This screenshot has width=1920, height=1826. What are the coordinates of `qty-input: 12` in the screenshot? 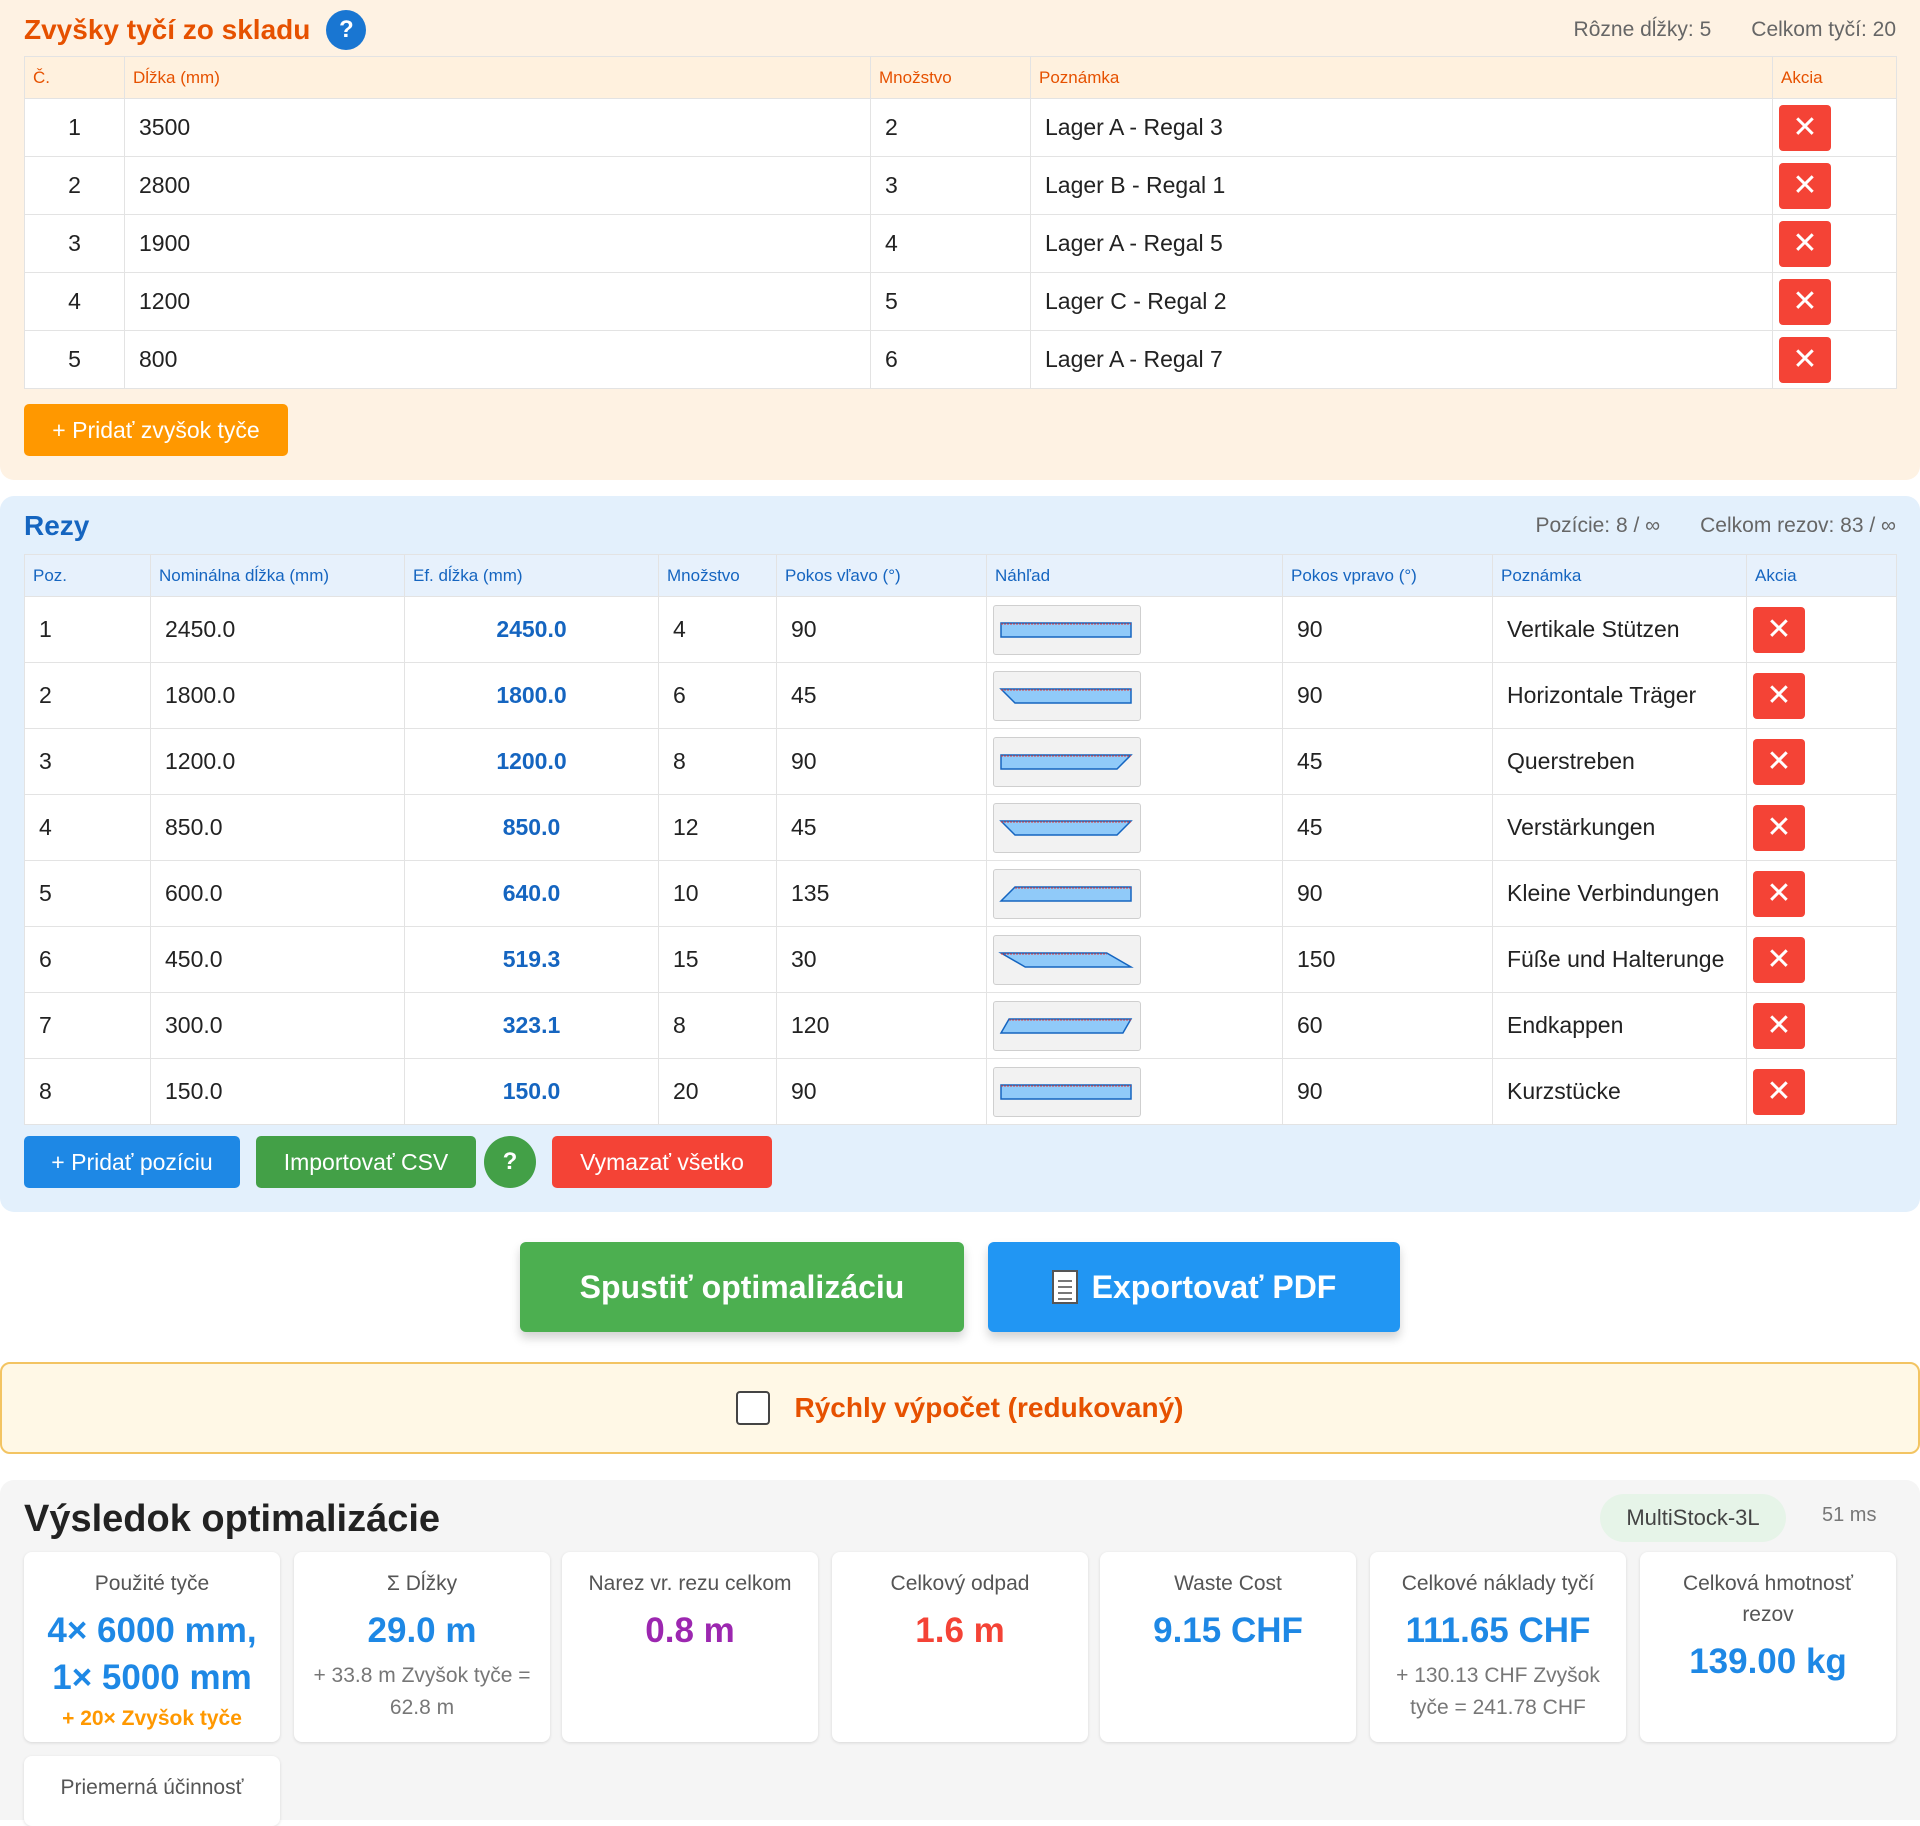 It's located at (717, 827).